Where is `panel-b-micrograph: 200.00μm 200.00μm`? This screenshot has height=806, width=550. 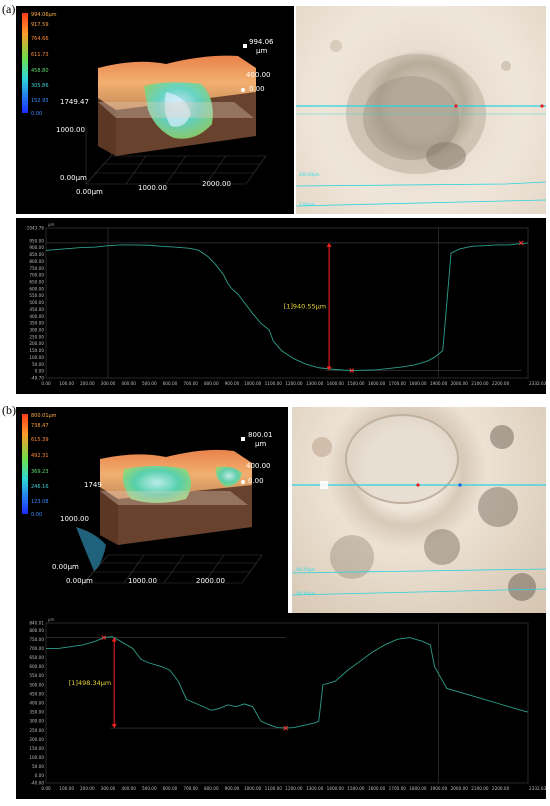
panel-b-micrograph: 200.00μm 200.00μm is located at coordinates (419, 511).